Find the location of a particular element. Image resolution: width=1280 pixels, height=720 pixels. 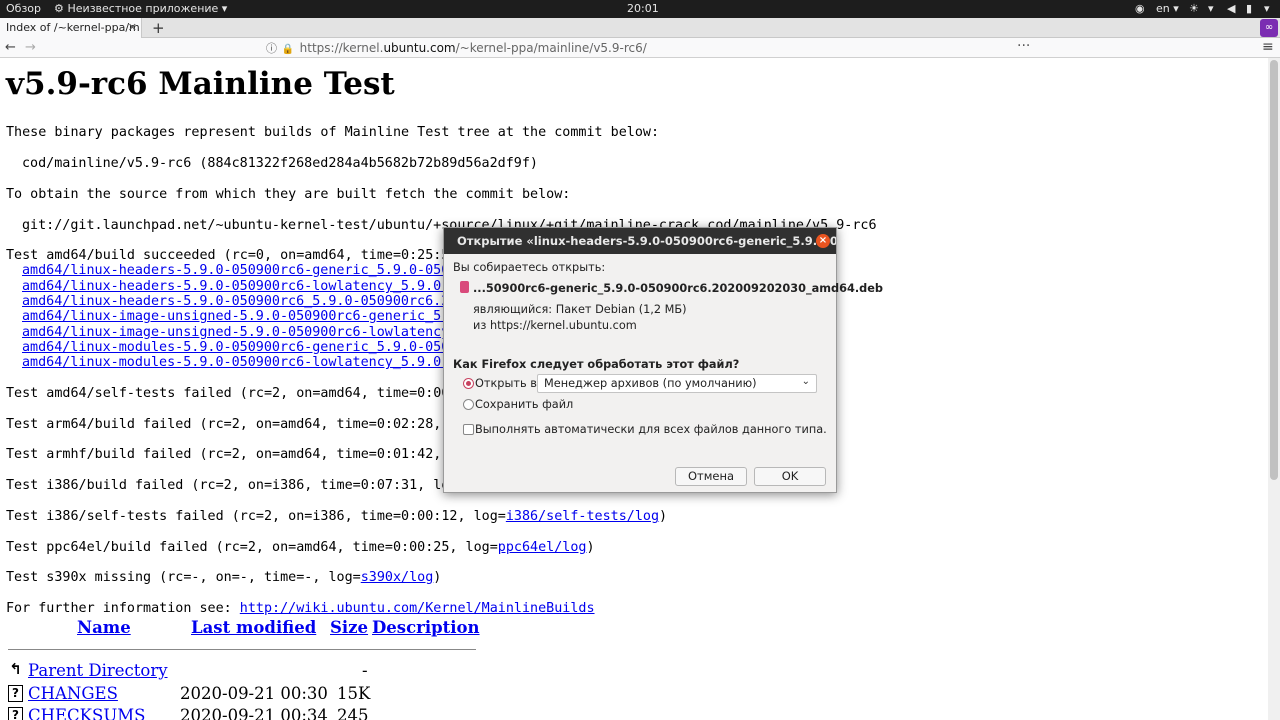

app-menu: ⚙ Неизвестное приложение ▾ is located at coordinates (140, 8).